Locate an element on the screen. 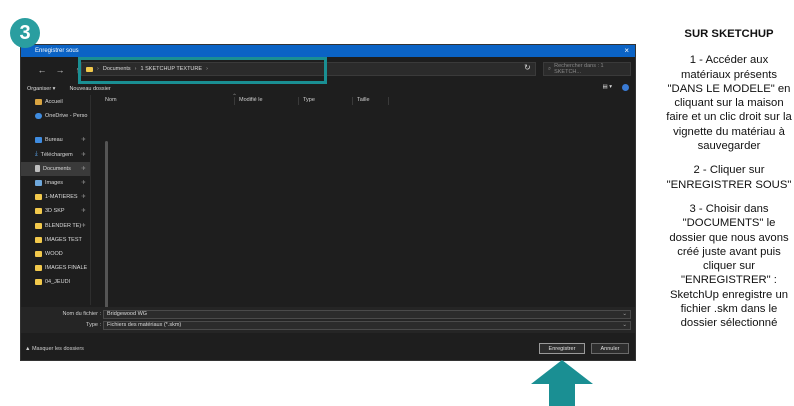  sidebar-item-label: Téléchargem is located at coordinates (56, 154).